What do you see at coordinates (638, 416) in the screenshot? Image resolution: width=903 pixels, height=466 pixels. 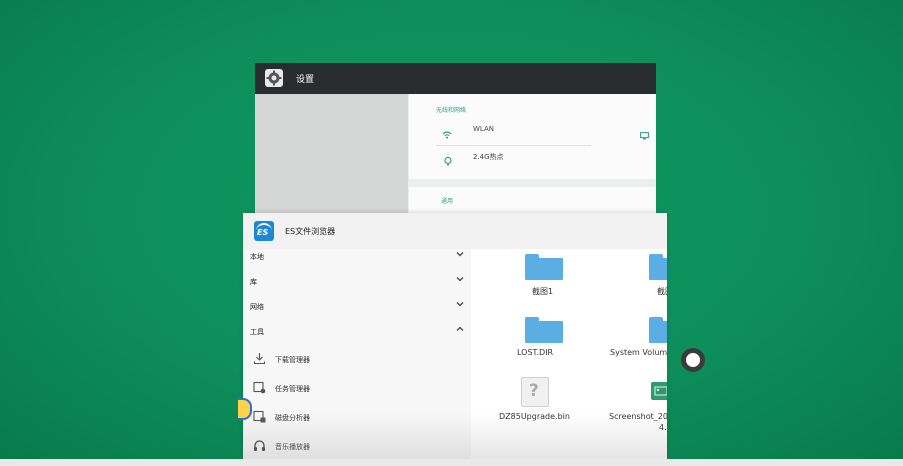 I see `file-name: Screenshot_20` at bounding box center [638, 416].